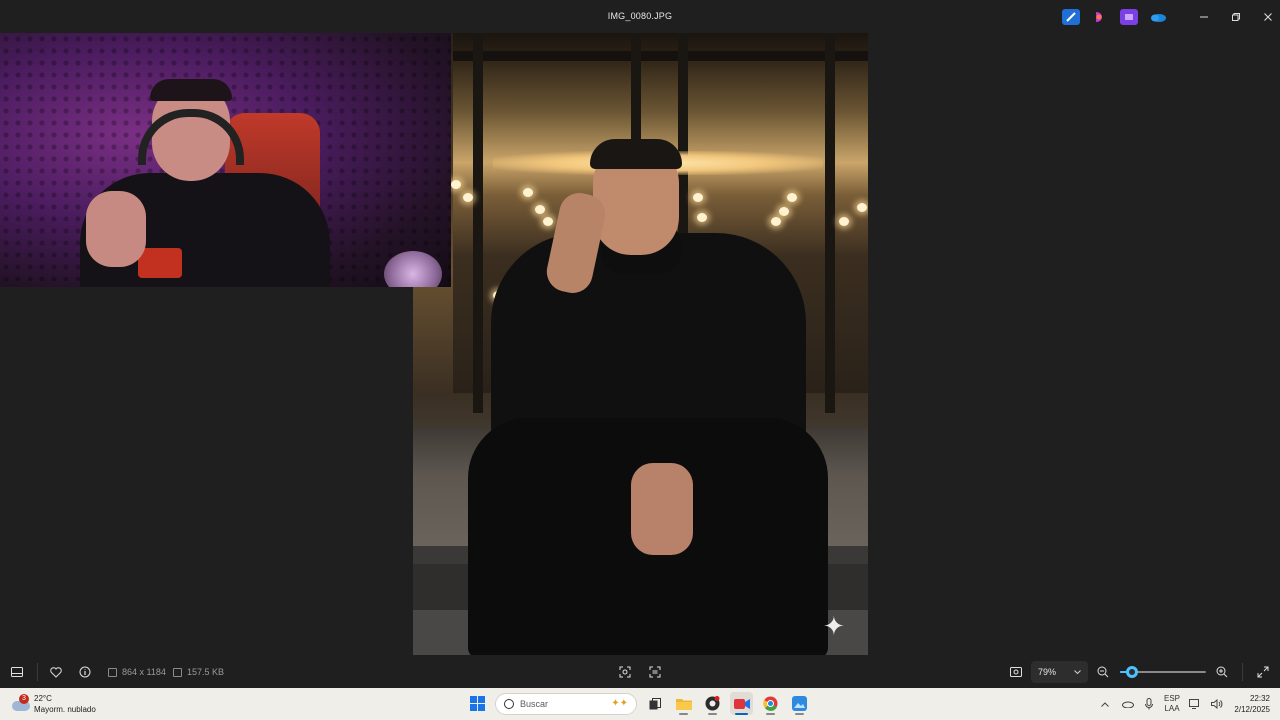 The height and width of the screenshot is (720, 1280). I want to click on file-size-icon, so click(177, 672).